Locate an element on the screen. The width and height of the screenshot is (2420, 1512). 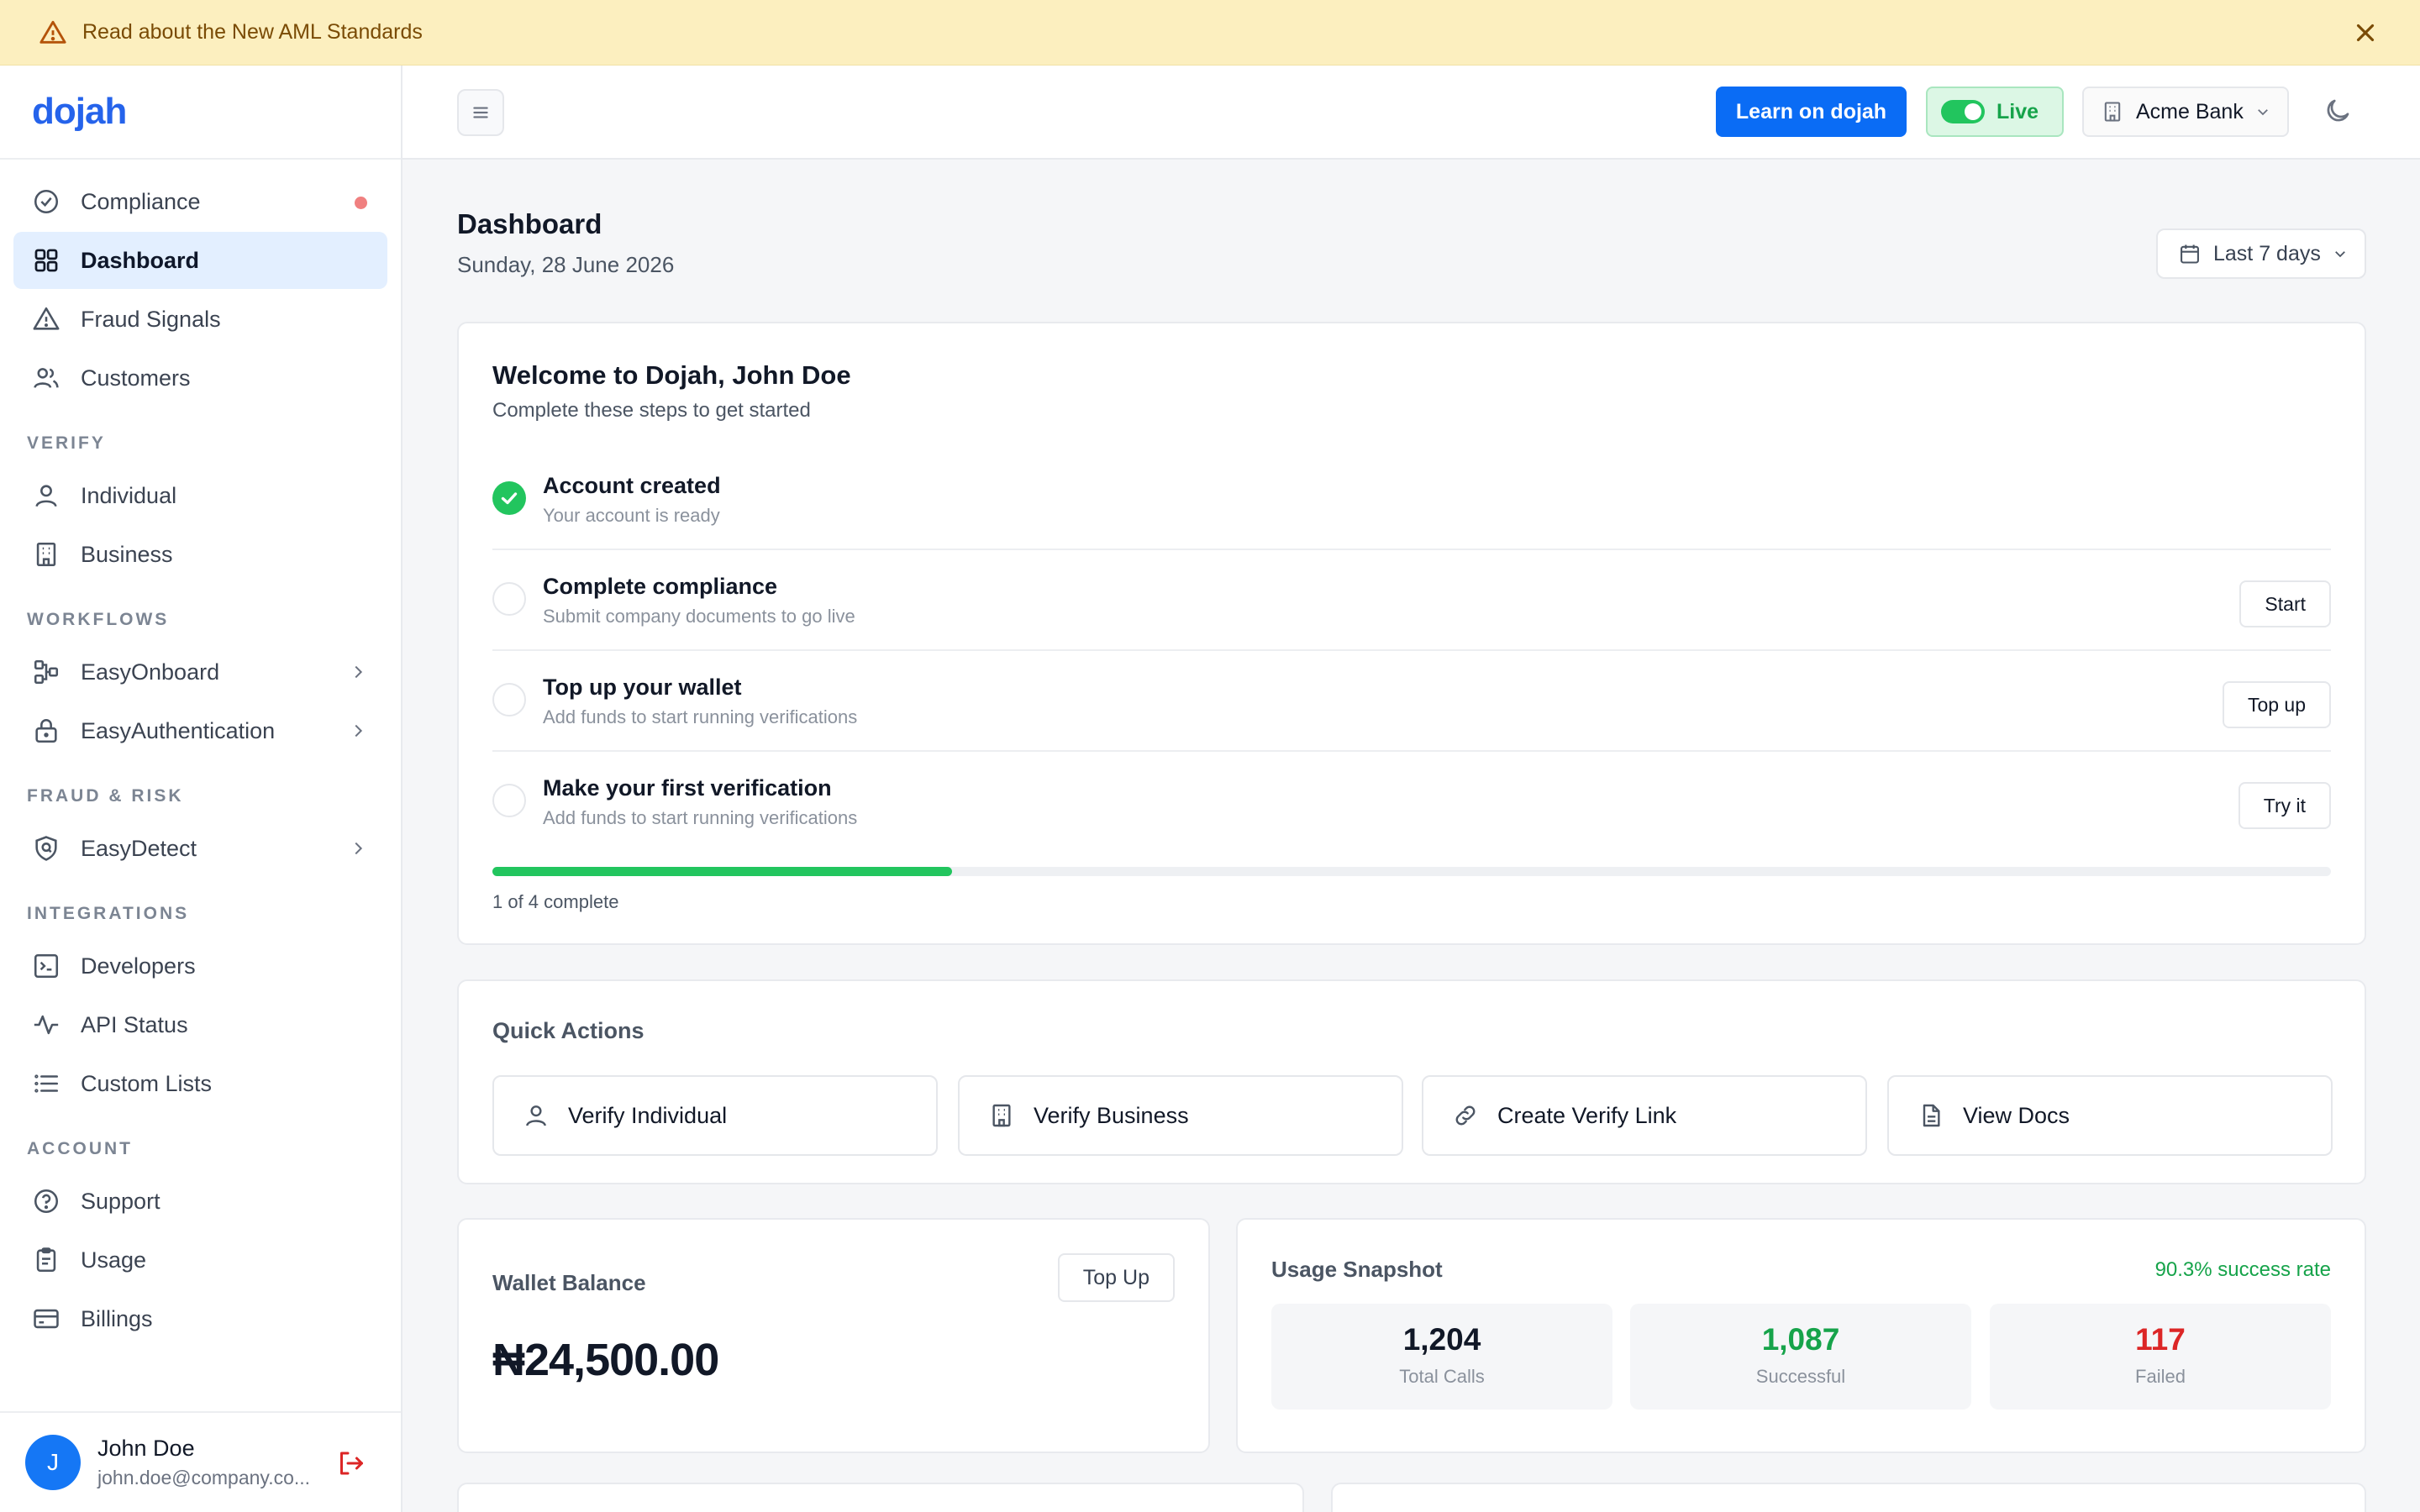
organization-selector: Acme Bank is located at coordinates (2185, 112).